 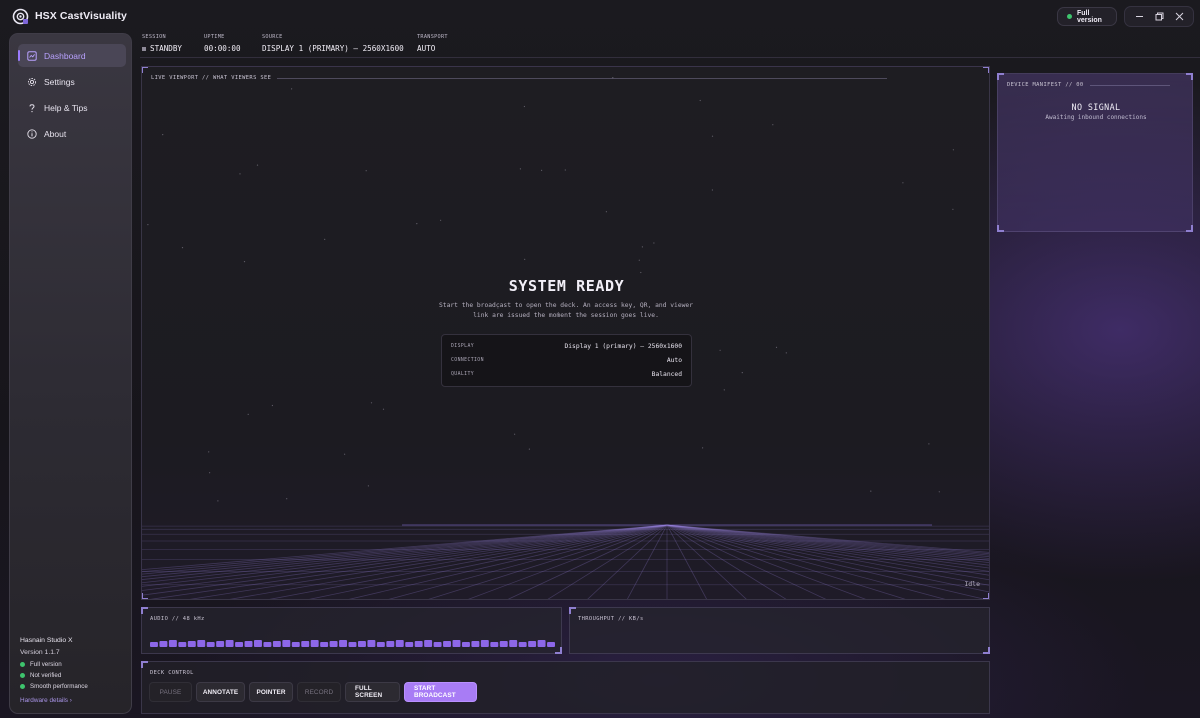 I want to click on question-icon, so click(x=32, y=108).